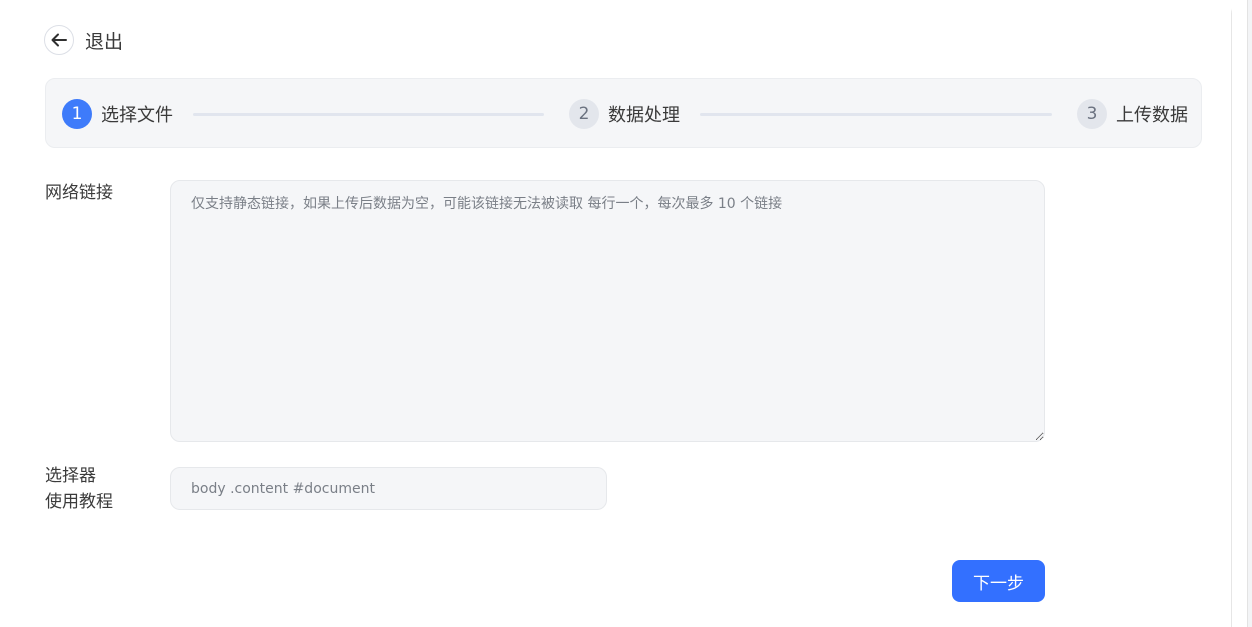 The image size is (1252, 627). What do you see at coordinates (137, 115) in the screenshot?
I see `step-label-1: 选择文件` at bounding box center [137, 115].